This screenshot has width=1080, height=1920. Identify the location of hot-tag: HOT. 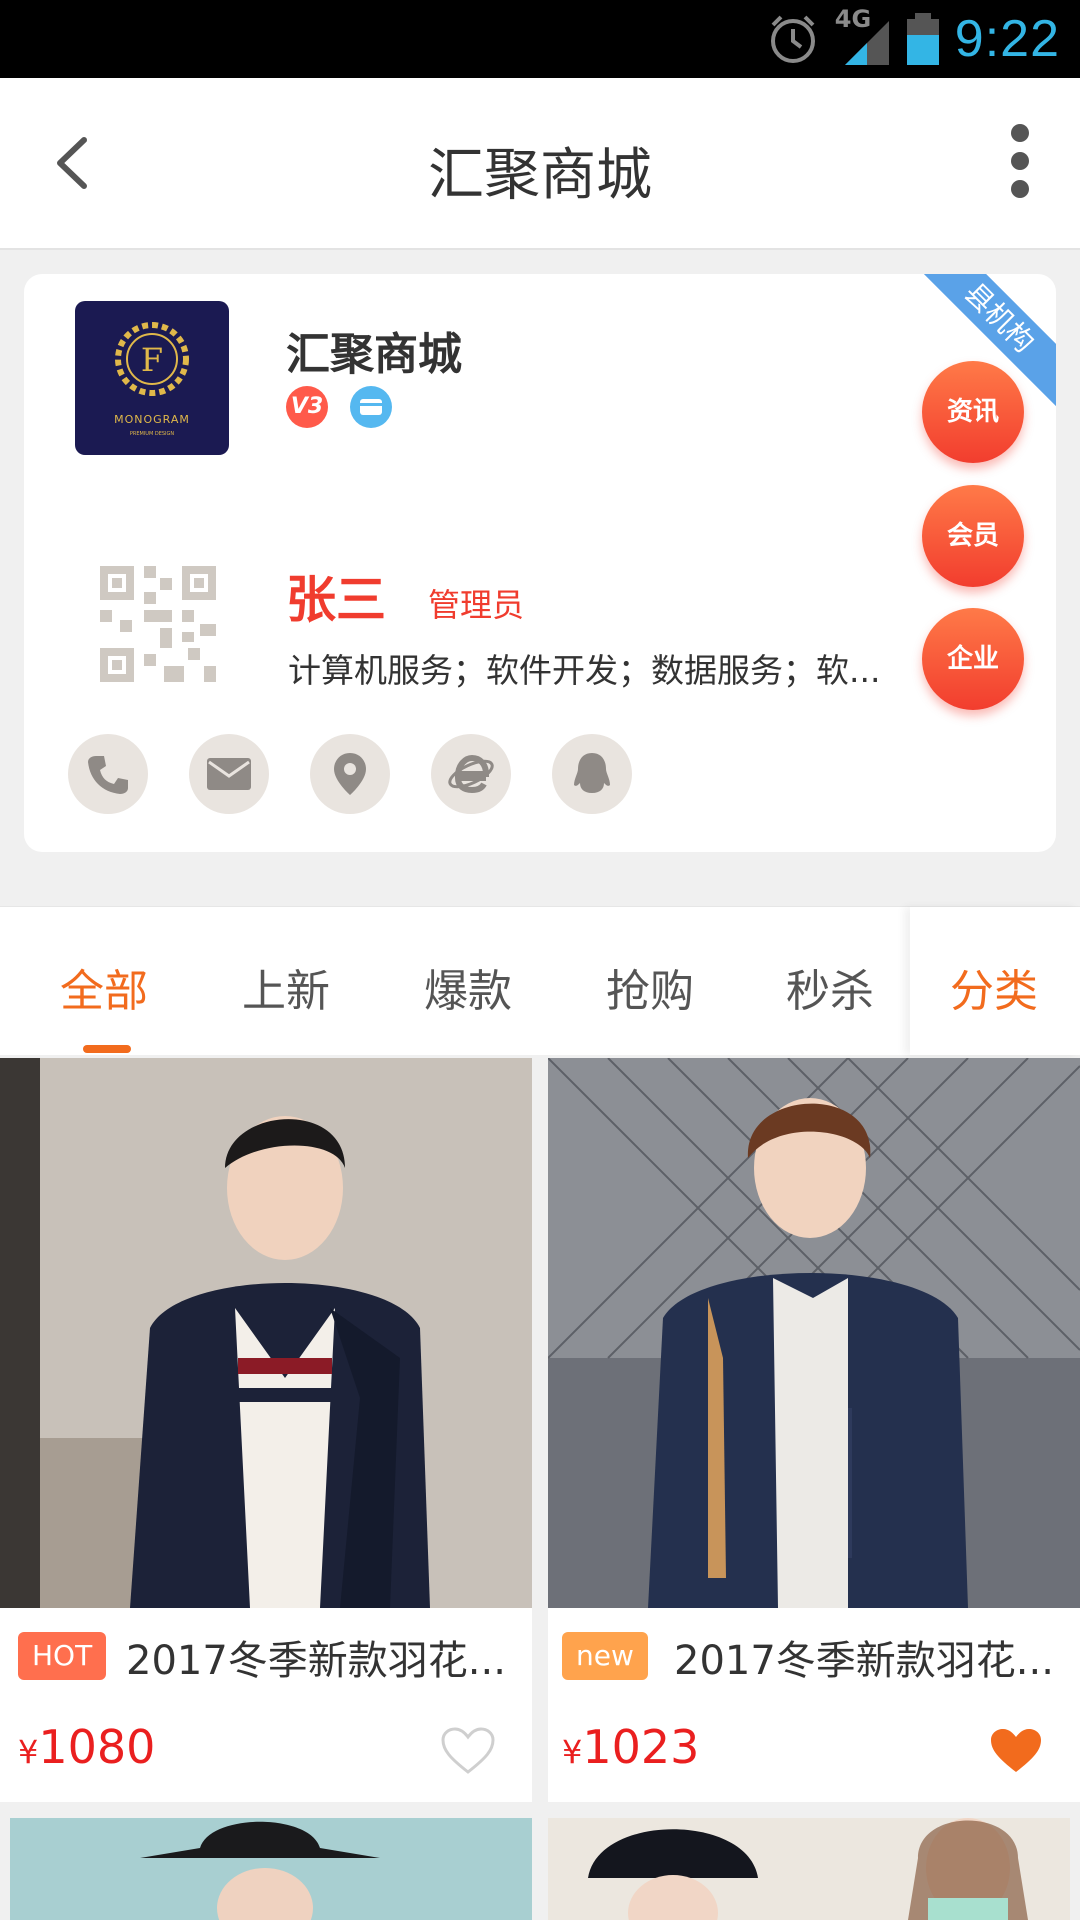
(62, 1656).